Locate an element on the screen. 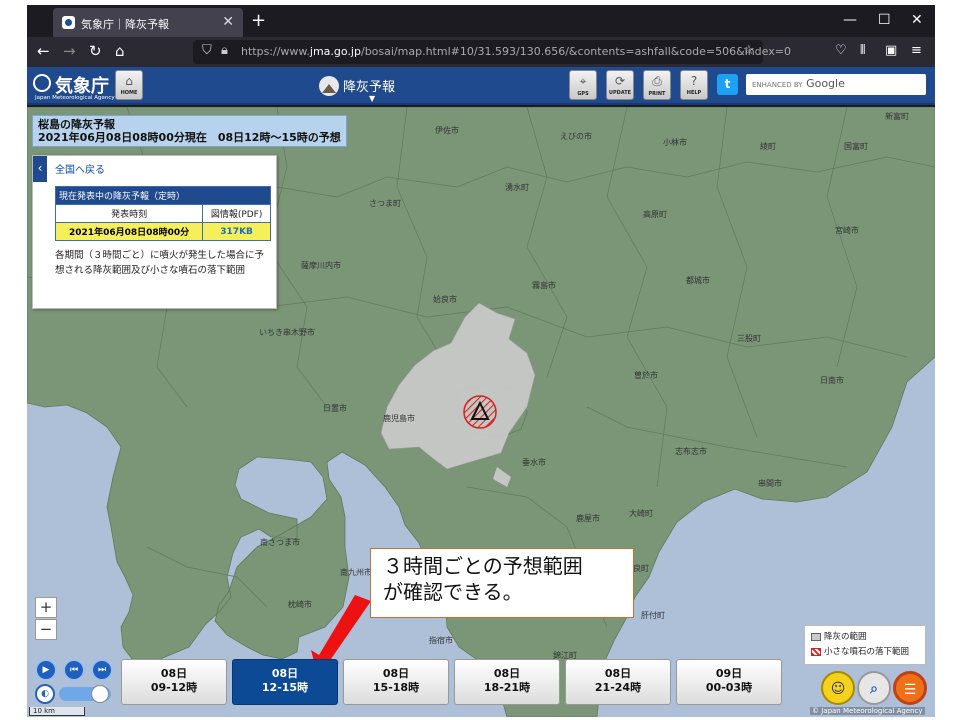 The height and width of the screenshot is (720, 960). map-place-label: 鹿屋市 is located at coordinates (588, 518).